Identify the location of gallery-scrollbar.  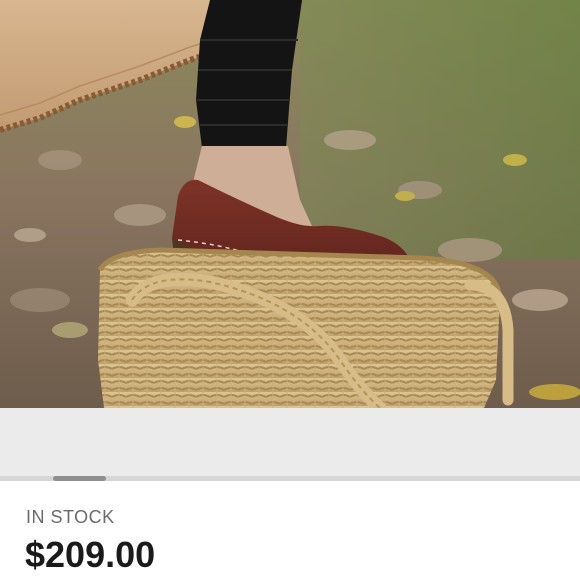
(290, 478).